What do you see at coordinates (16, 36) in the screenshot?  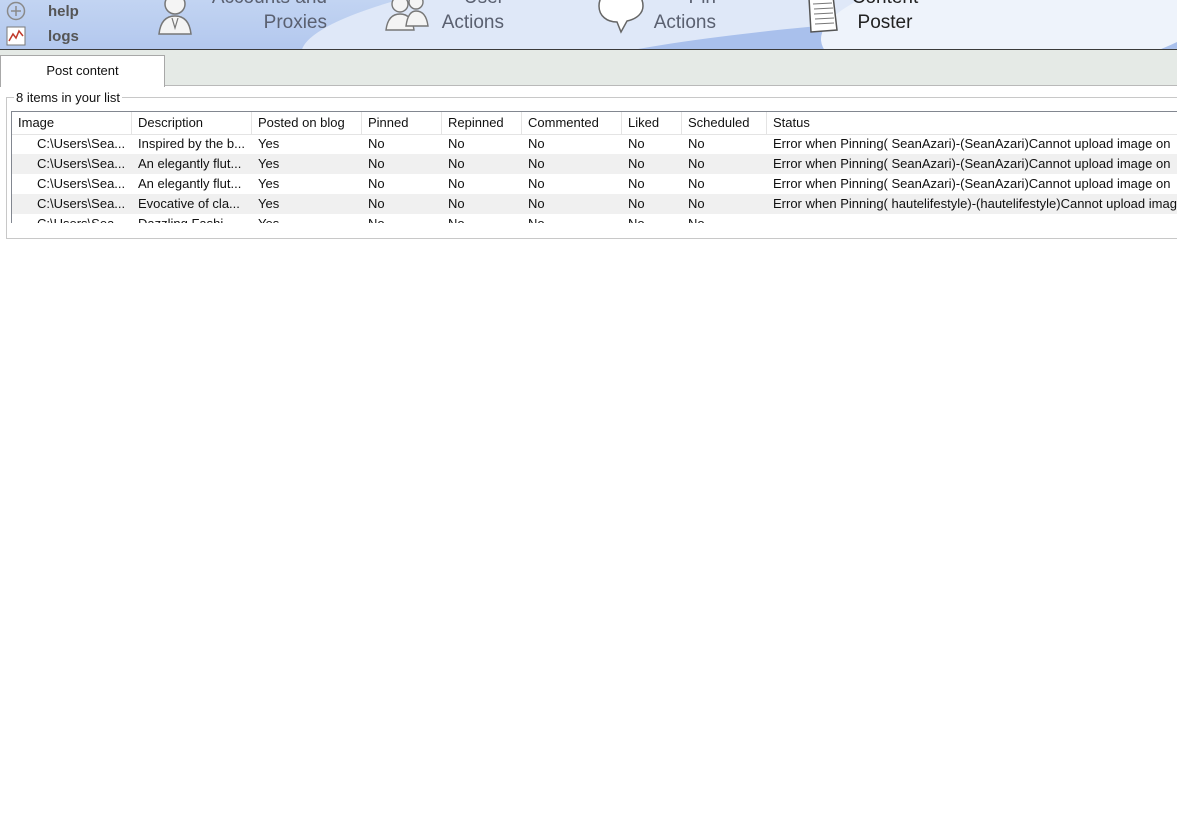 I see `chart-icon` at bounding box center [16, 36].